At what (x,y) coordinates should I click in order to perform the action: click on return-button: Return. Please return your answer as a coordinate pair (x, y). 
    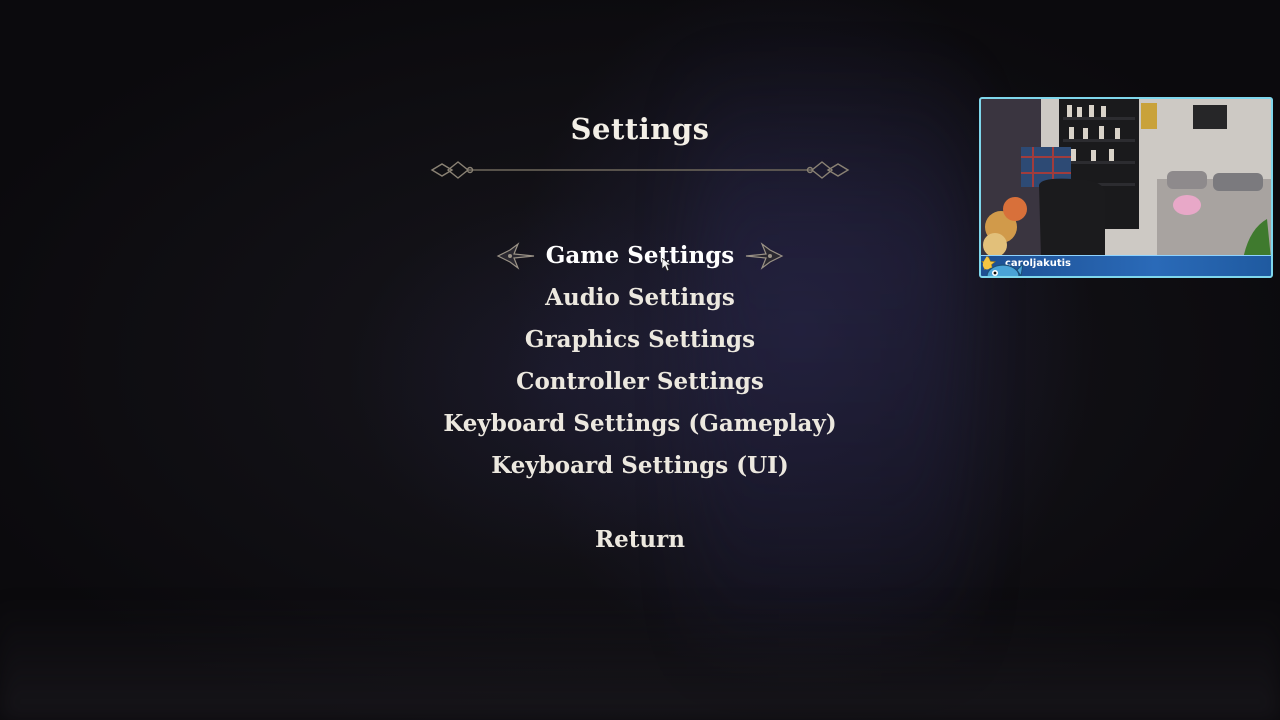
    Looking at the image, I should click on (640, 540).